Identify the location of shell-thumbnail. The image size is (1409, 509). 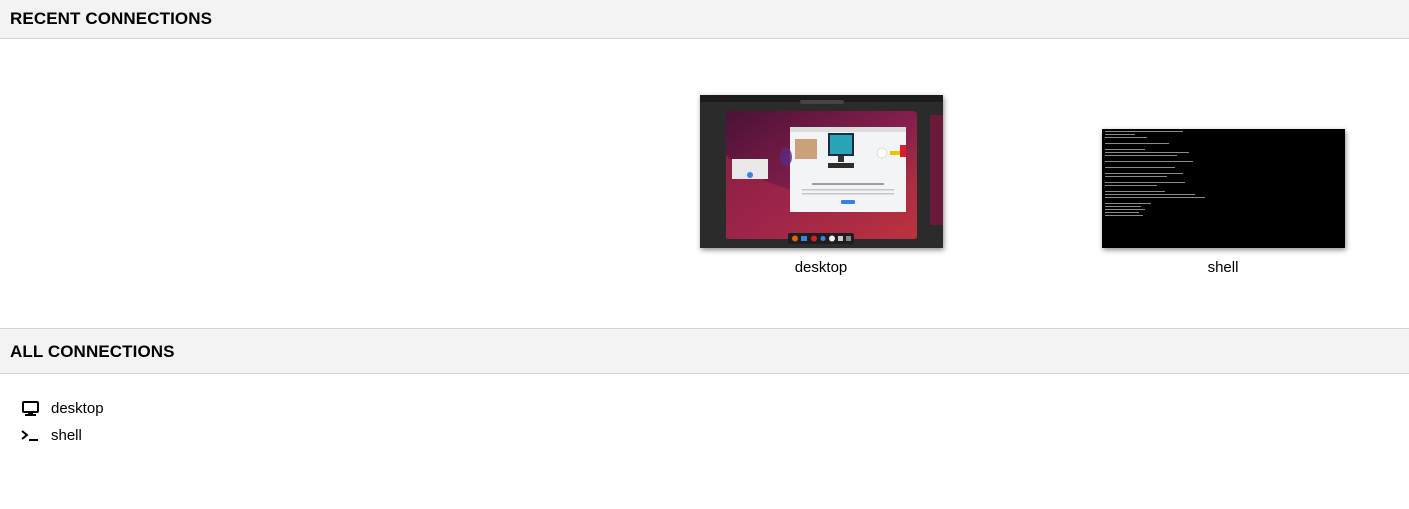
(1223, 188).